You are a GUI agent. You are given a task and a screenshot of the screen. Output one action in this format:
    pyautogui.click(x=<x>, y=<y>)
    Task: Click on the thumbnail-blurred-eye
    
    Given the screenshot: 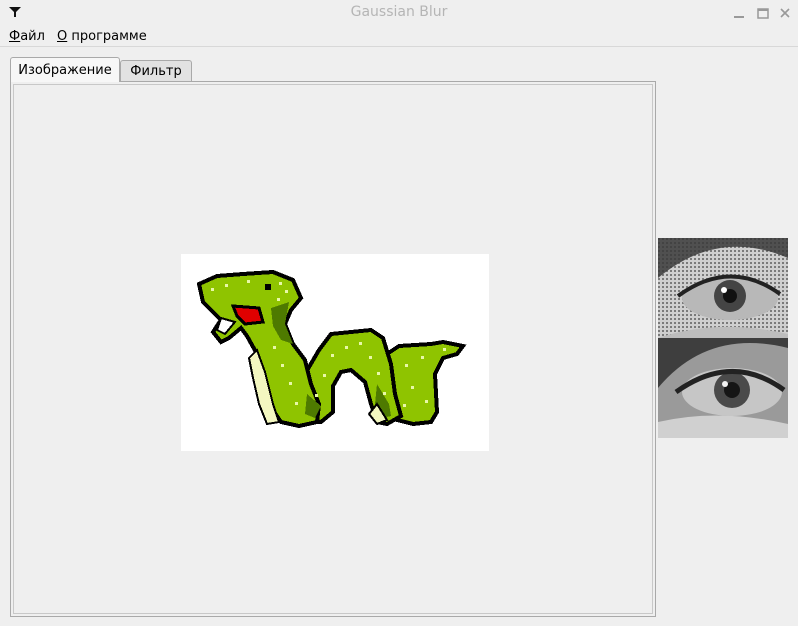 What is the action you would take?
    pyautogui.click(x=723, y=388)
    